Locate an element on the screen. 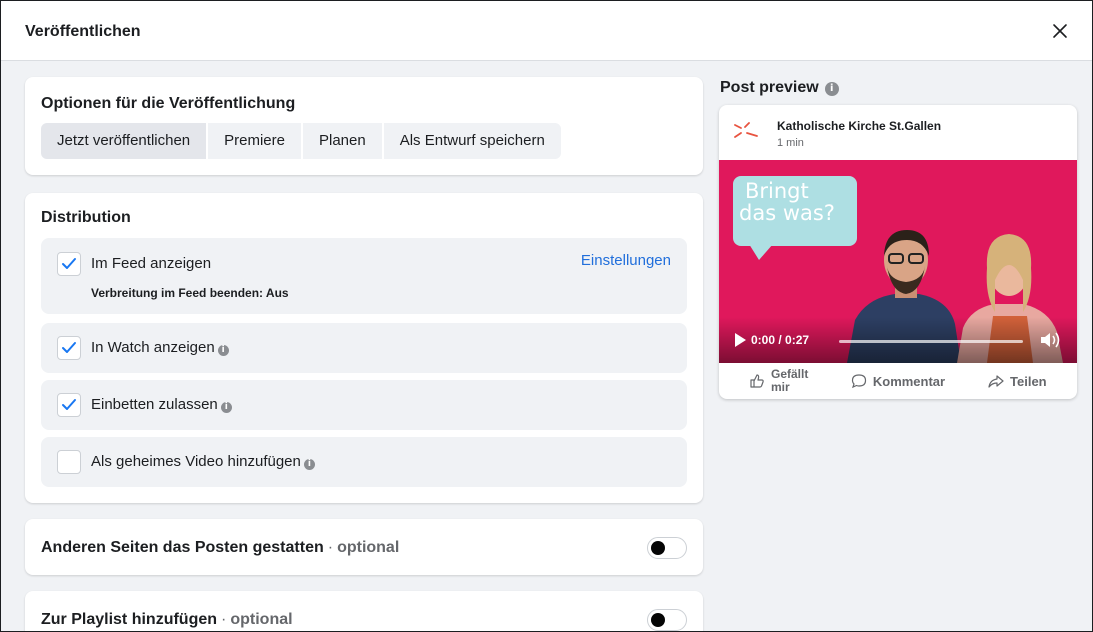  secret-video-label-row: Als geheimes Video hinzufügen i is located at coordinates (203, 461).